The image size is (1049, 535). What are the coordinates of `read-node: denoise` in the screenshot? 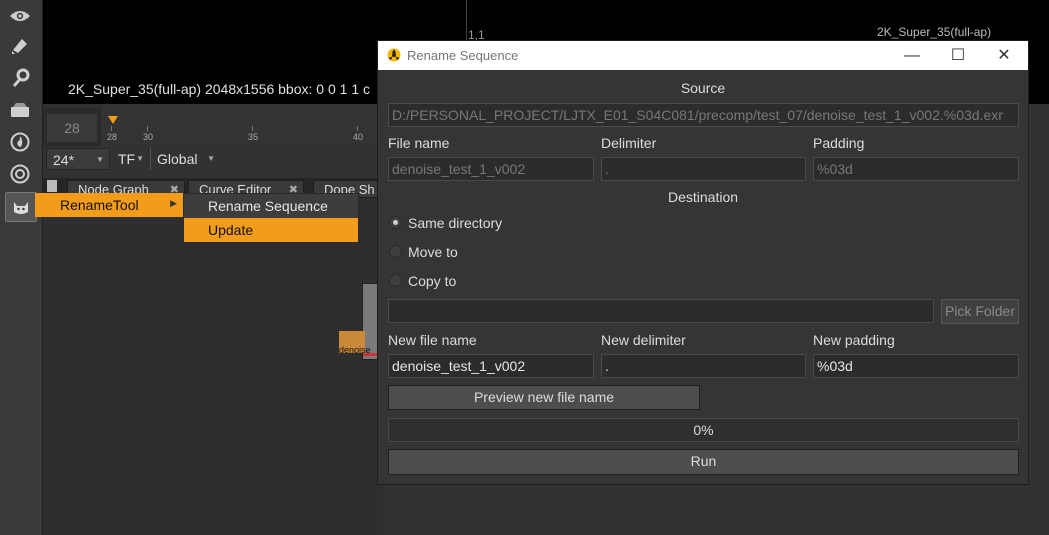 It's located at (360, 321).